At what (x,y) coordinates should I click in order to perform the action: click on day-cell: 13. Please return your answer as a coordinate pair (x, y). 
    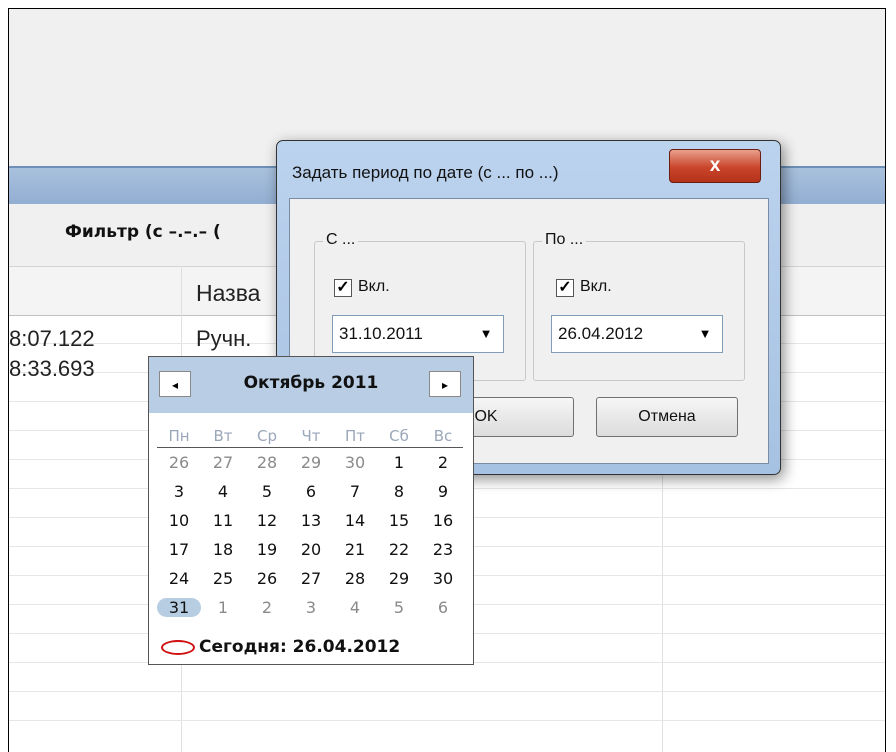
    Looking at the image, I should click on (311, 520).